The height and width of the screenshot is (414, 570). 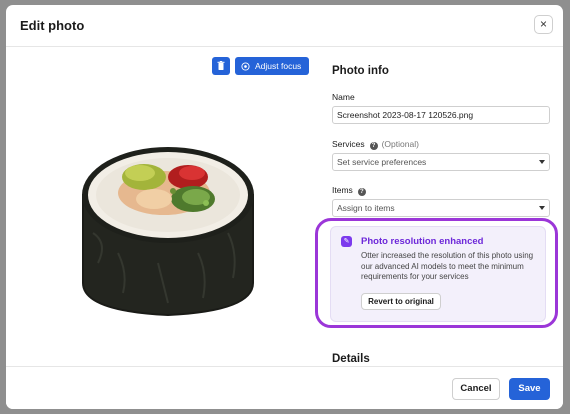 What do you see at coordinates (400, 144) in the screenshot?
I see `services-optional: (Optional)` at bounding box center [400, 144].